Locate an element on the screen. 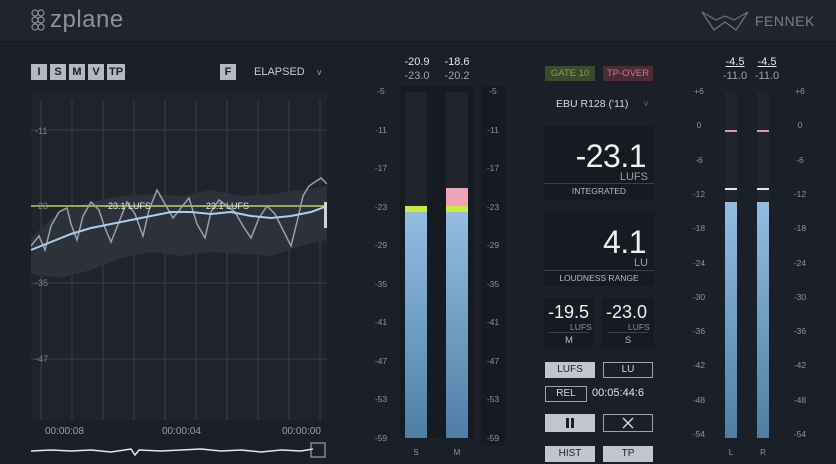 The width and height of the screenshot is (836, 464). left-channel-label: L is located at coordinates (731, 452).